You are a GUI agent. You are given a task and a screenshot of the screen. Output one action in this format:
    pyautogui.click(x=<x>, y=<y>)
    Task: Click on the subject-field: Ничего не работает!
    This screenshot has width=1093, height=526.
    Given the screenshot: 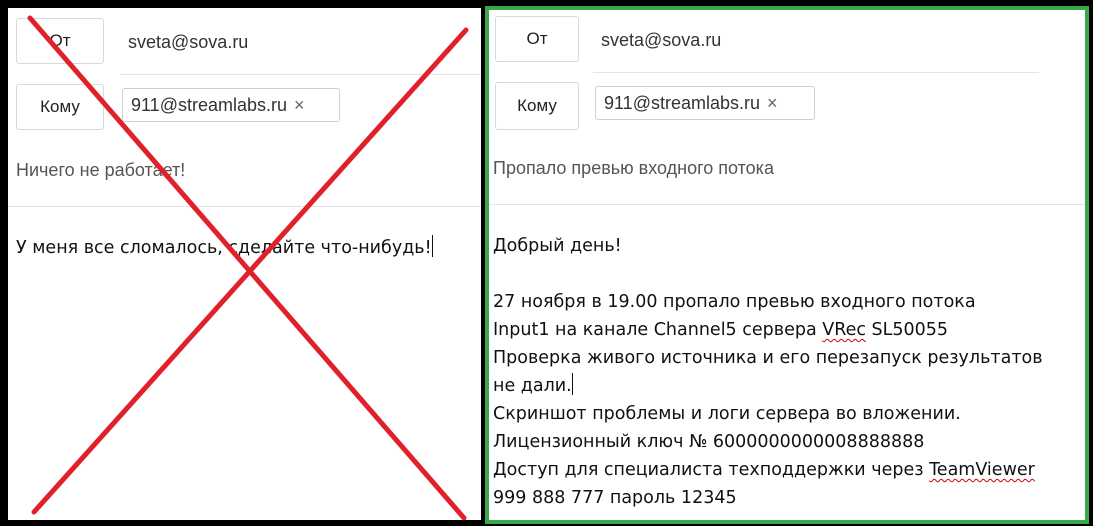 What is the action you would take?
    pyautogui.click(x=100, y=170)
    